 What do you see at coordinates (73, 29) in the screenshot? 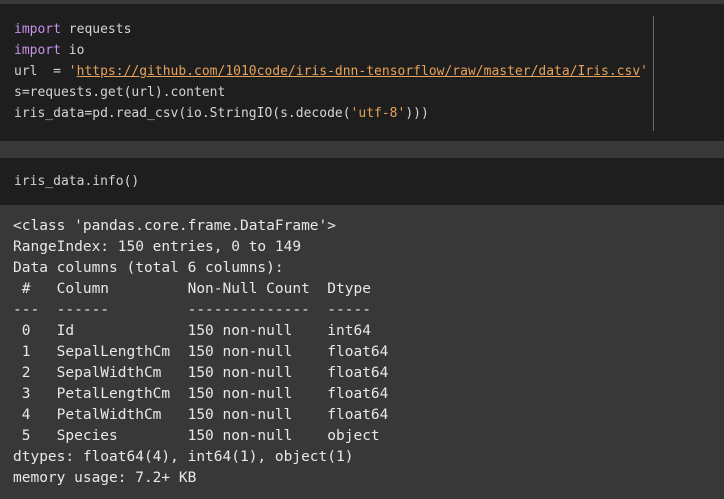
I see `code-line-1: import requests` at bounding box center [73, 29].